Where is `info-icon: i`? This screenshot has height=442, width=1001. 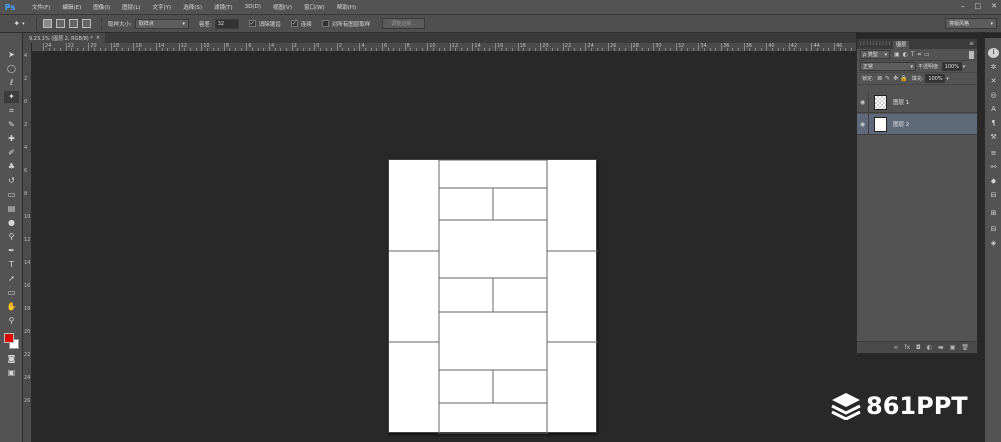 info-icon: i is located at coordinates (993, 53).